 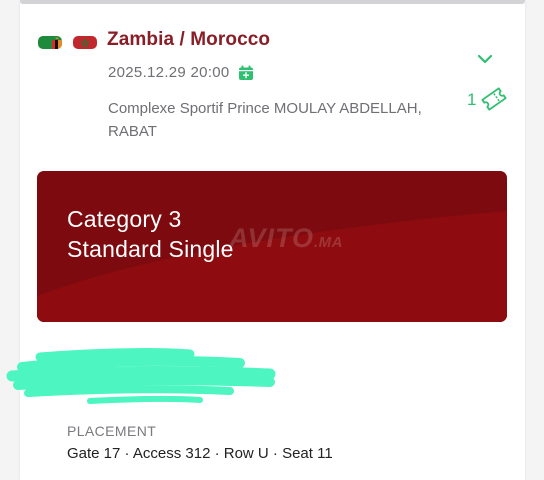 I want to click on chevron-down-icon, so click(x=485, y=59).